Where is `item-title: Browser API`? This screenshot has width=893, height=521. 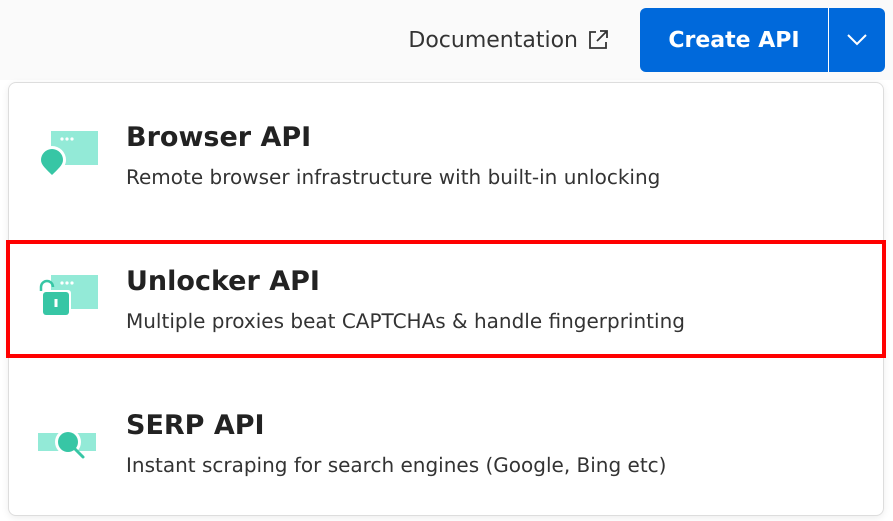 item-title: Browser API is located at coordinates (219, 137).